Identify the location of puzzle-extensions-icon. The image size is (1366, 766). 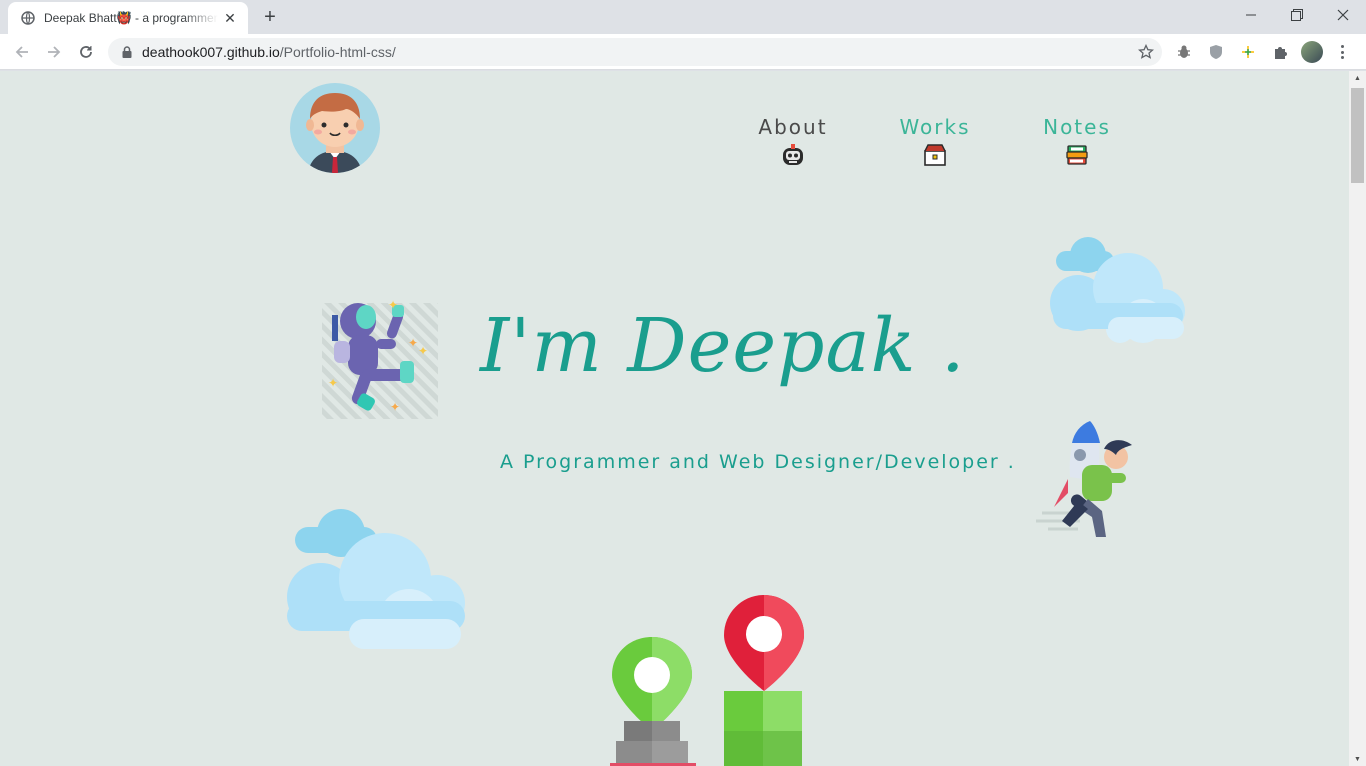
(1280, 52).